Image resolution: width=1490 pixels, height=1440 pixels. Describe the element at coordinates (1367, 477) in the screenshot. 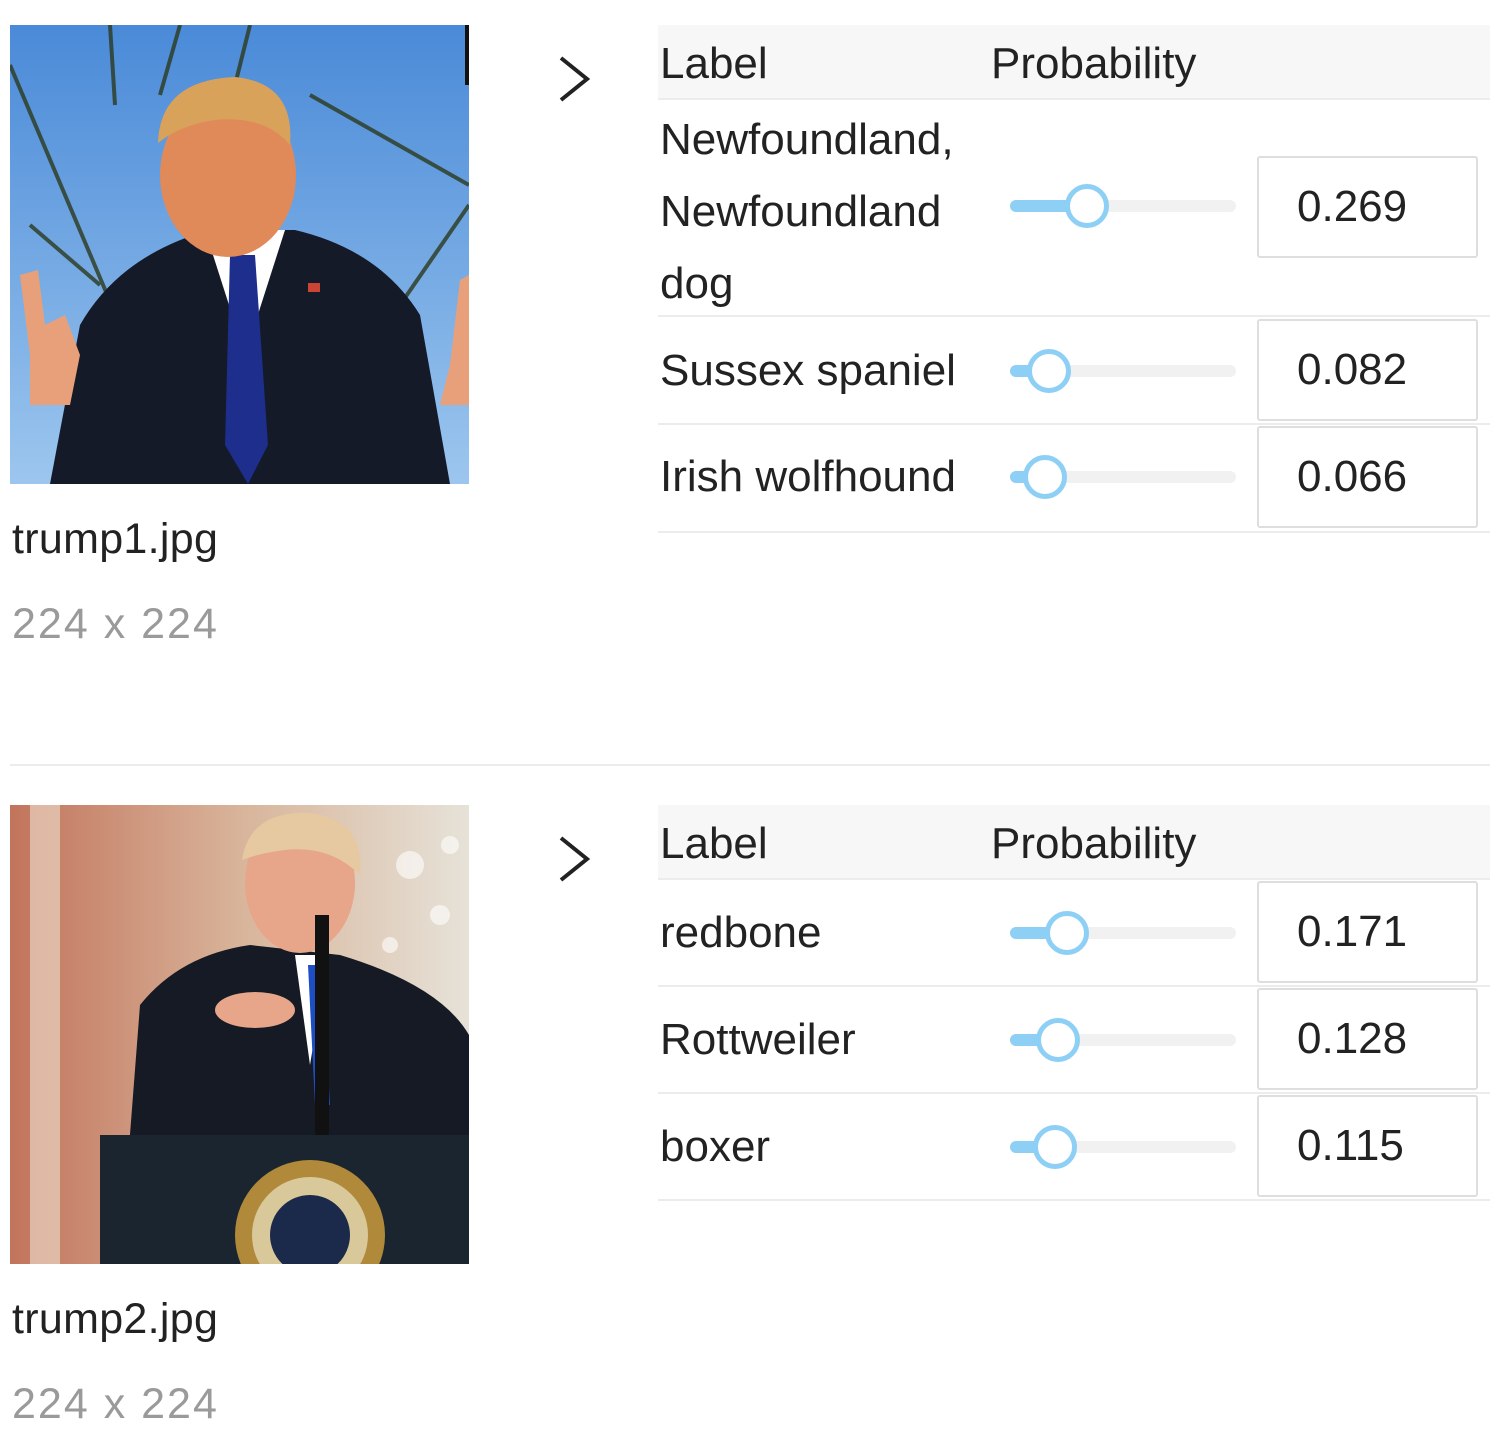

I see `probability-value-field: 0.066` at that location.